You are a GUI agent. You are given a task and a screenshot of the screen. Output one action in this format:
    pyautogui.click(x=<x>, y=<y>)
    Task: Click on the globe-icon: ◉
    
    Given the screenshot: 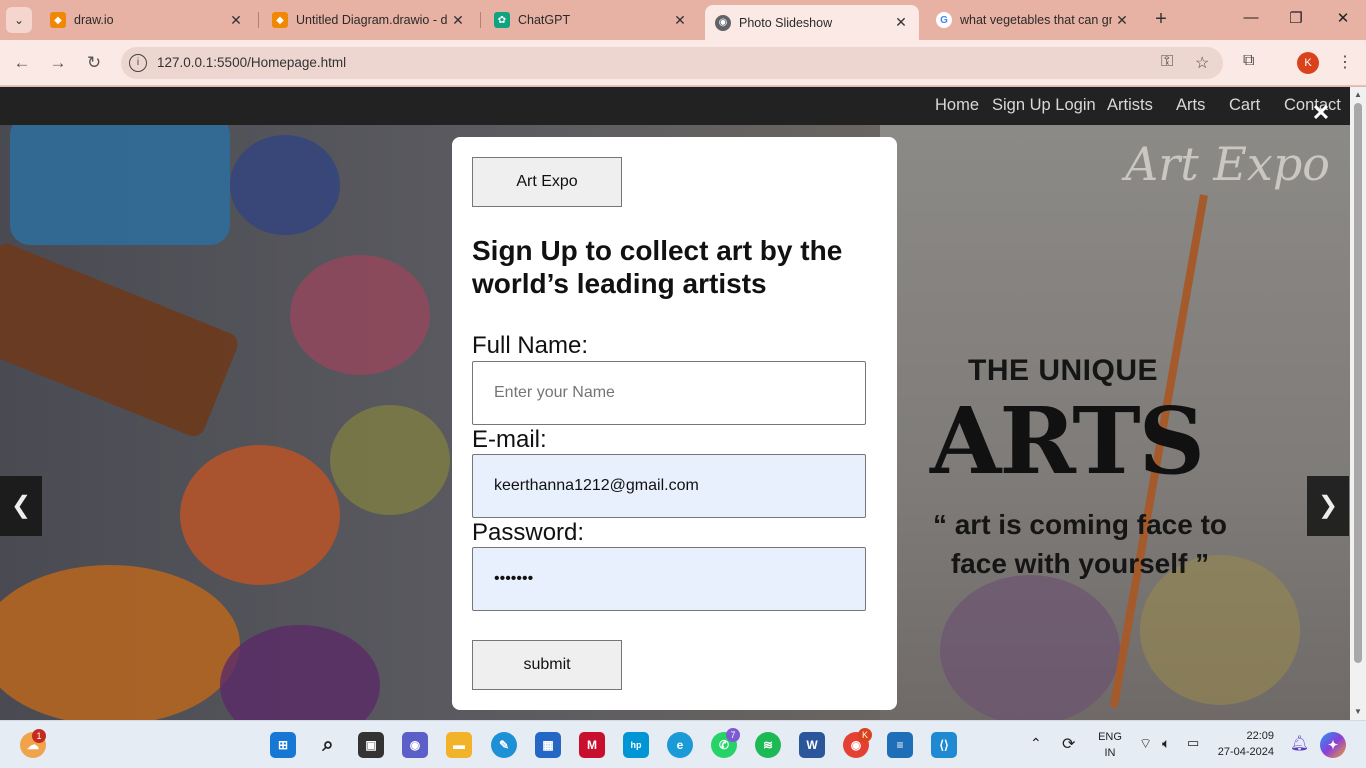 What is the action you would take?
    pyautogui.click(x=723, y=22)
    